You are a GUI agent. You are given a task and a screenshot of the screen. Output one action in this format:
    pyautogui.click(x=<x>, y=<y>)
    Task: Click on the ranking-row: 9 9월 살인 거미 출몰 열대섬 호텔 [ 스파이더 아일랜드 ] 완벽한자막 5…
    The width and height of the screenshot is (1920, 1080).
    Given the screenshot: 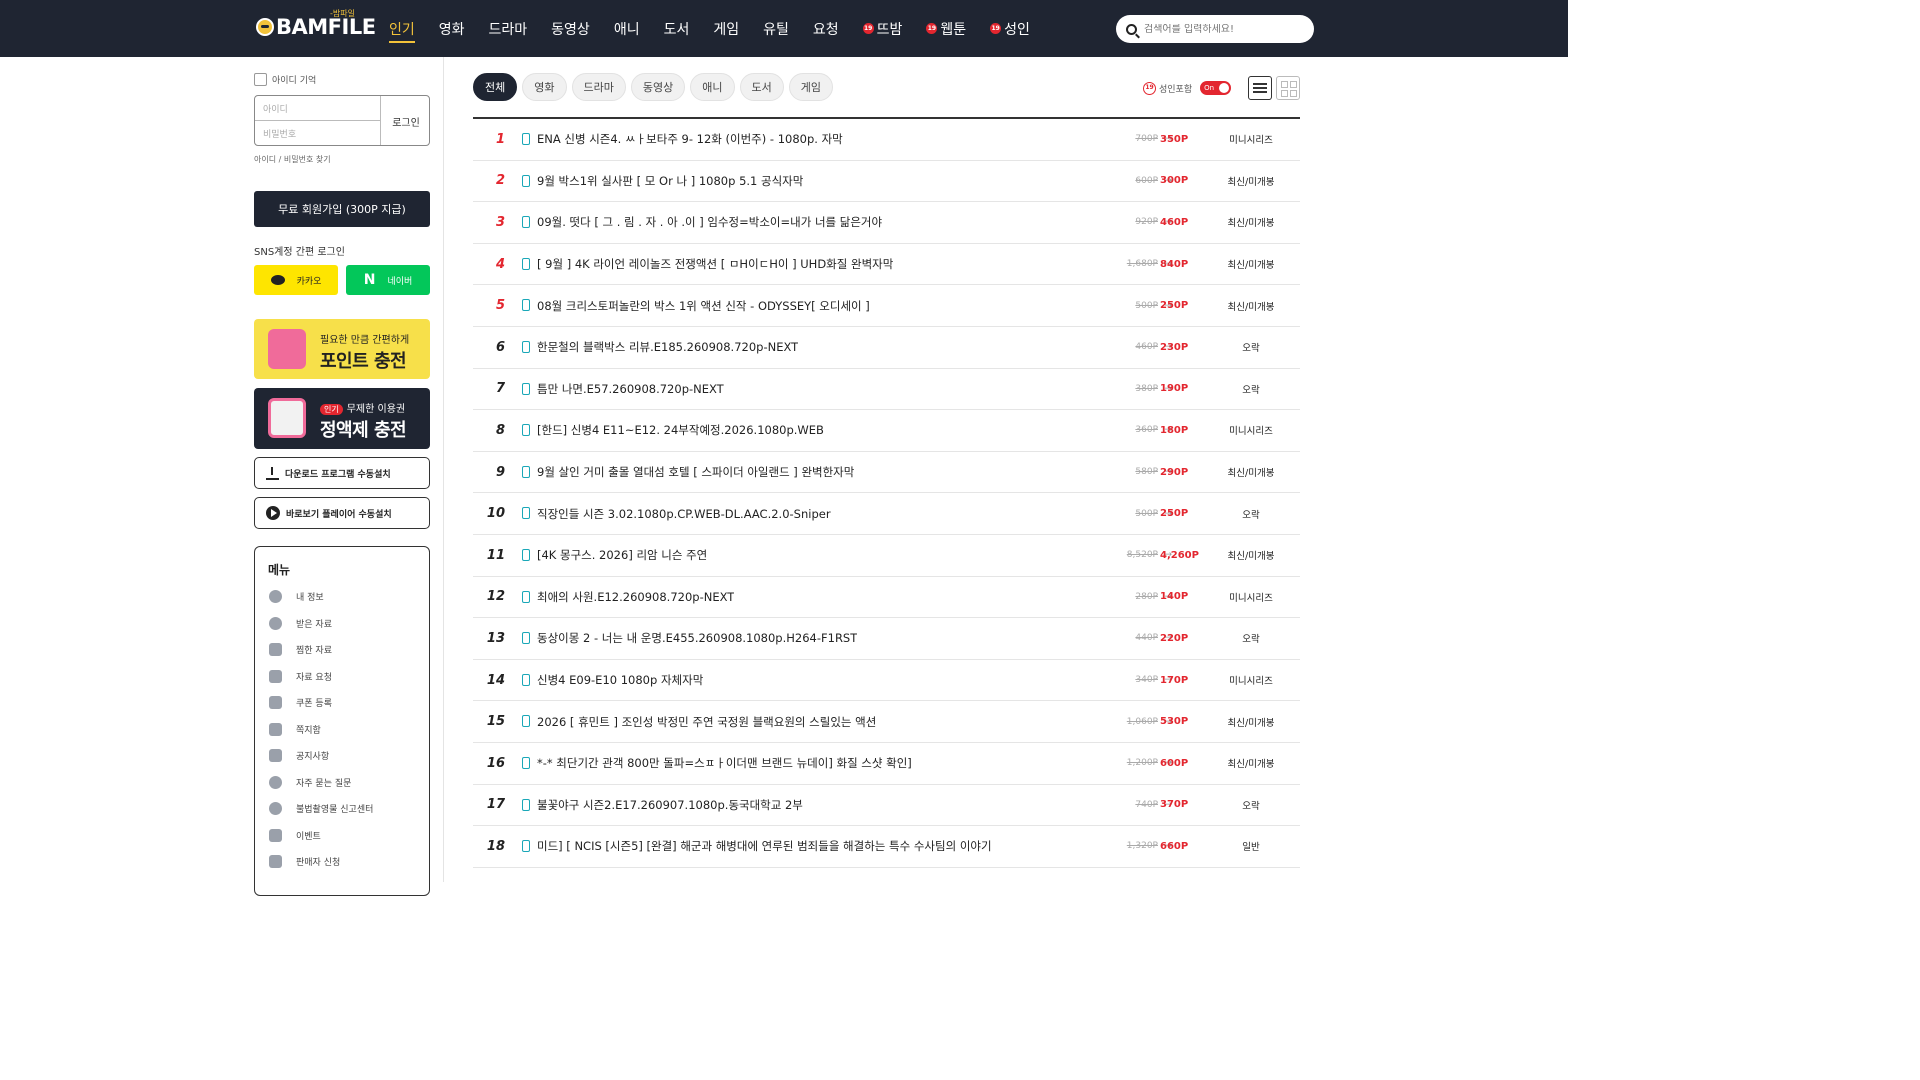 What is the action you would take?
    pyautogui.click(x=886, y=473)
    